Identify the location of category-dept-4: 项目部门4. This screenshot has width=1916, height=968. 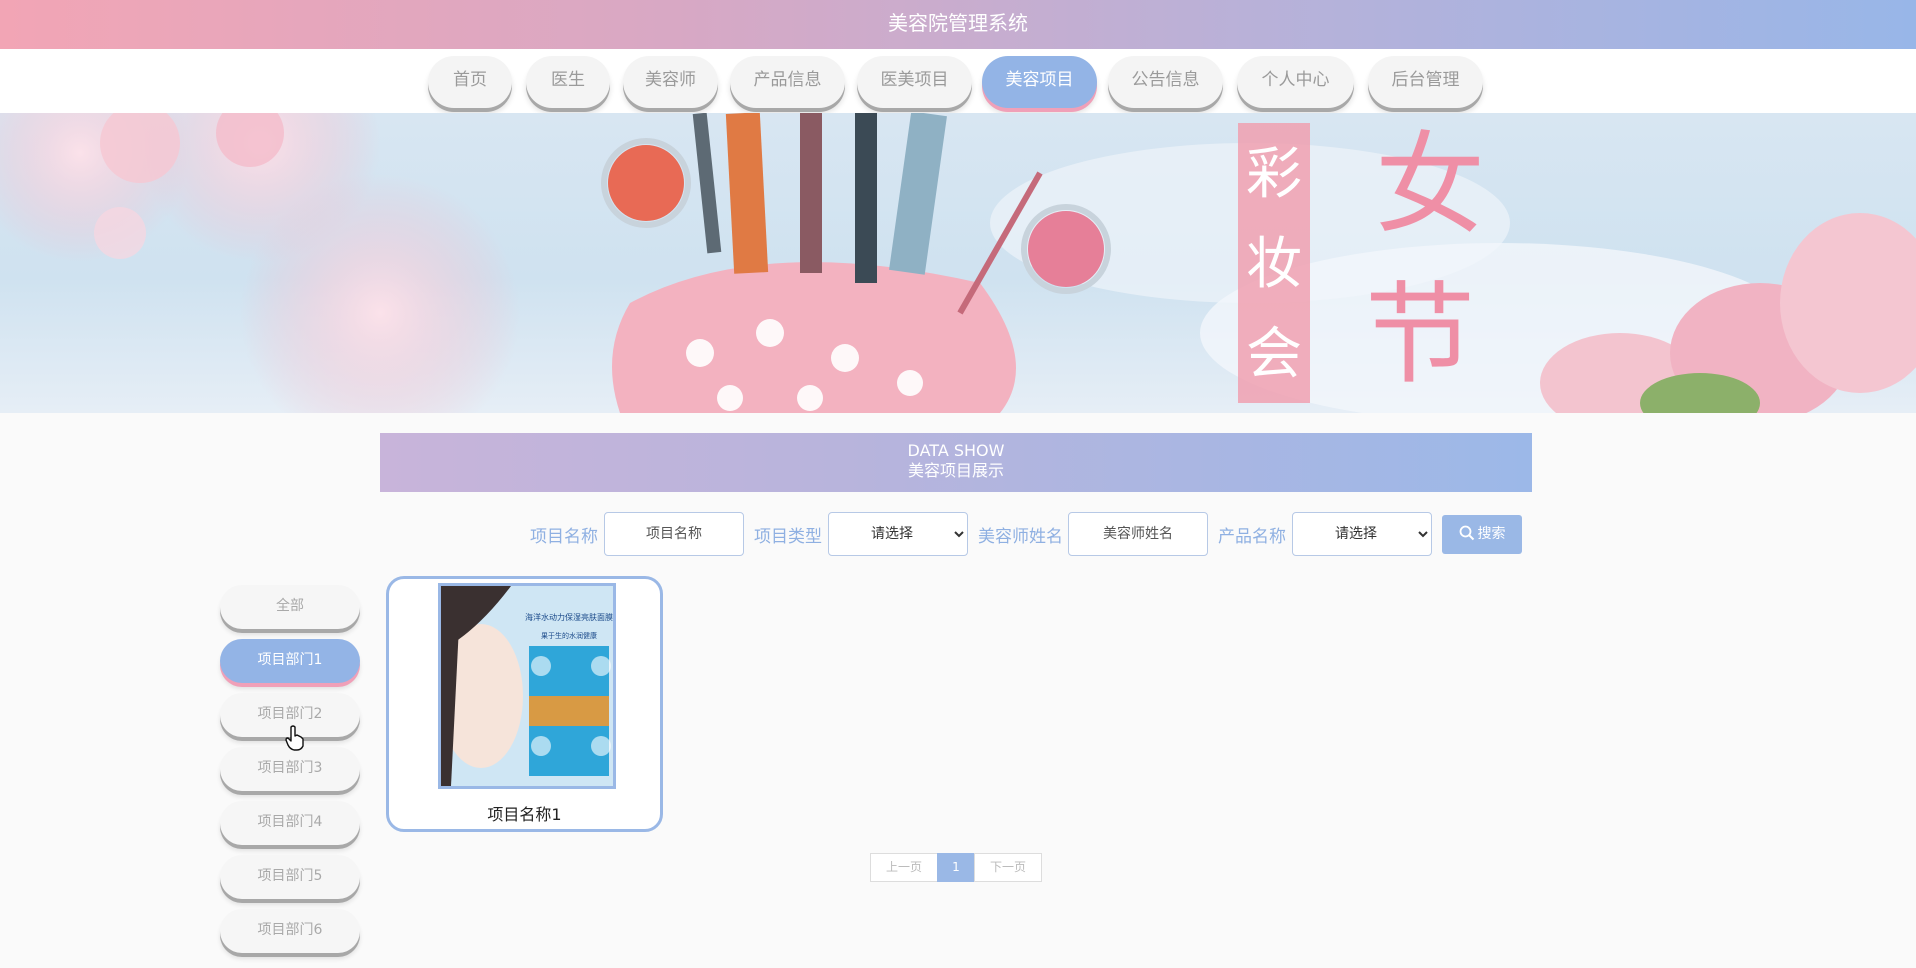
(290, 823).